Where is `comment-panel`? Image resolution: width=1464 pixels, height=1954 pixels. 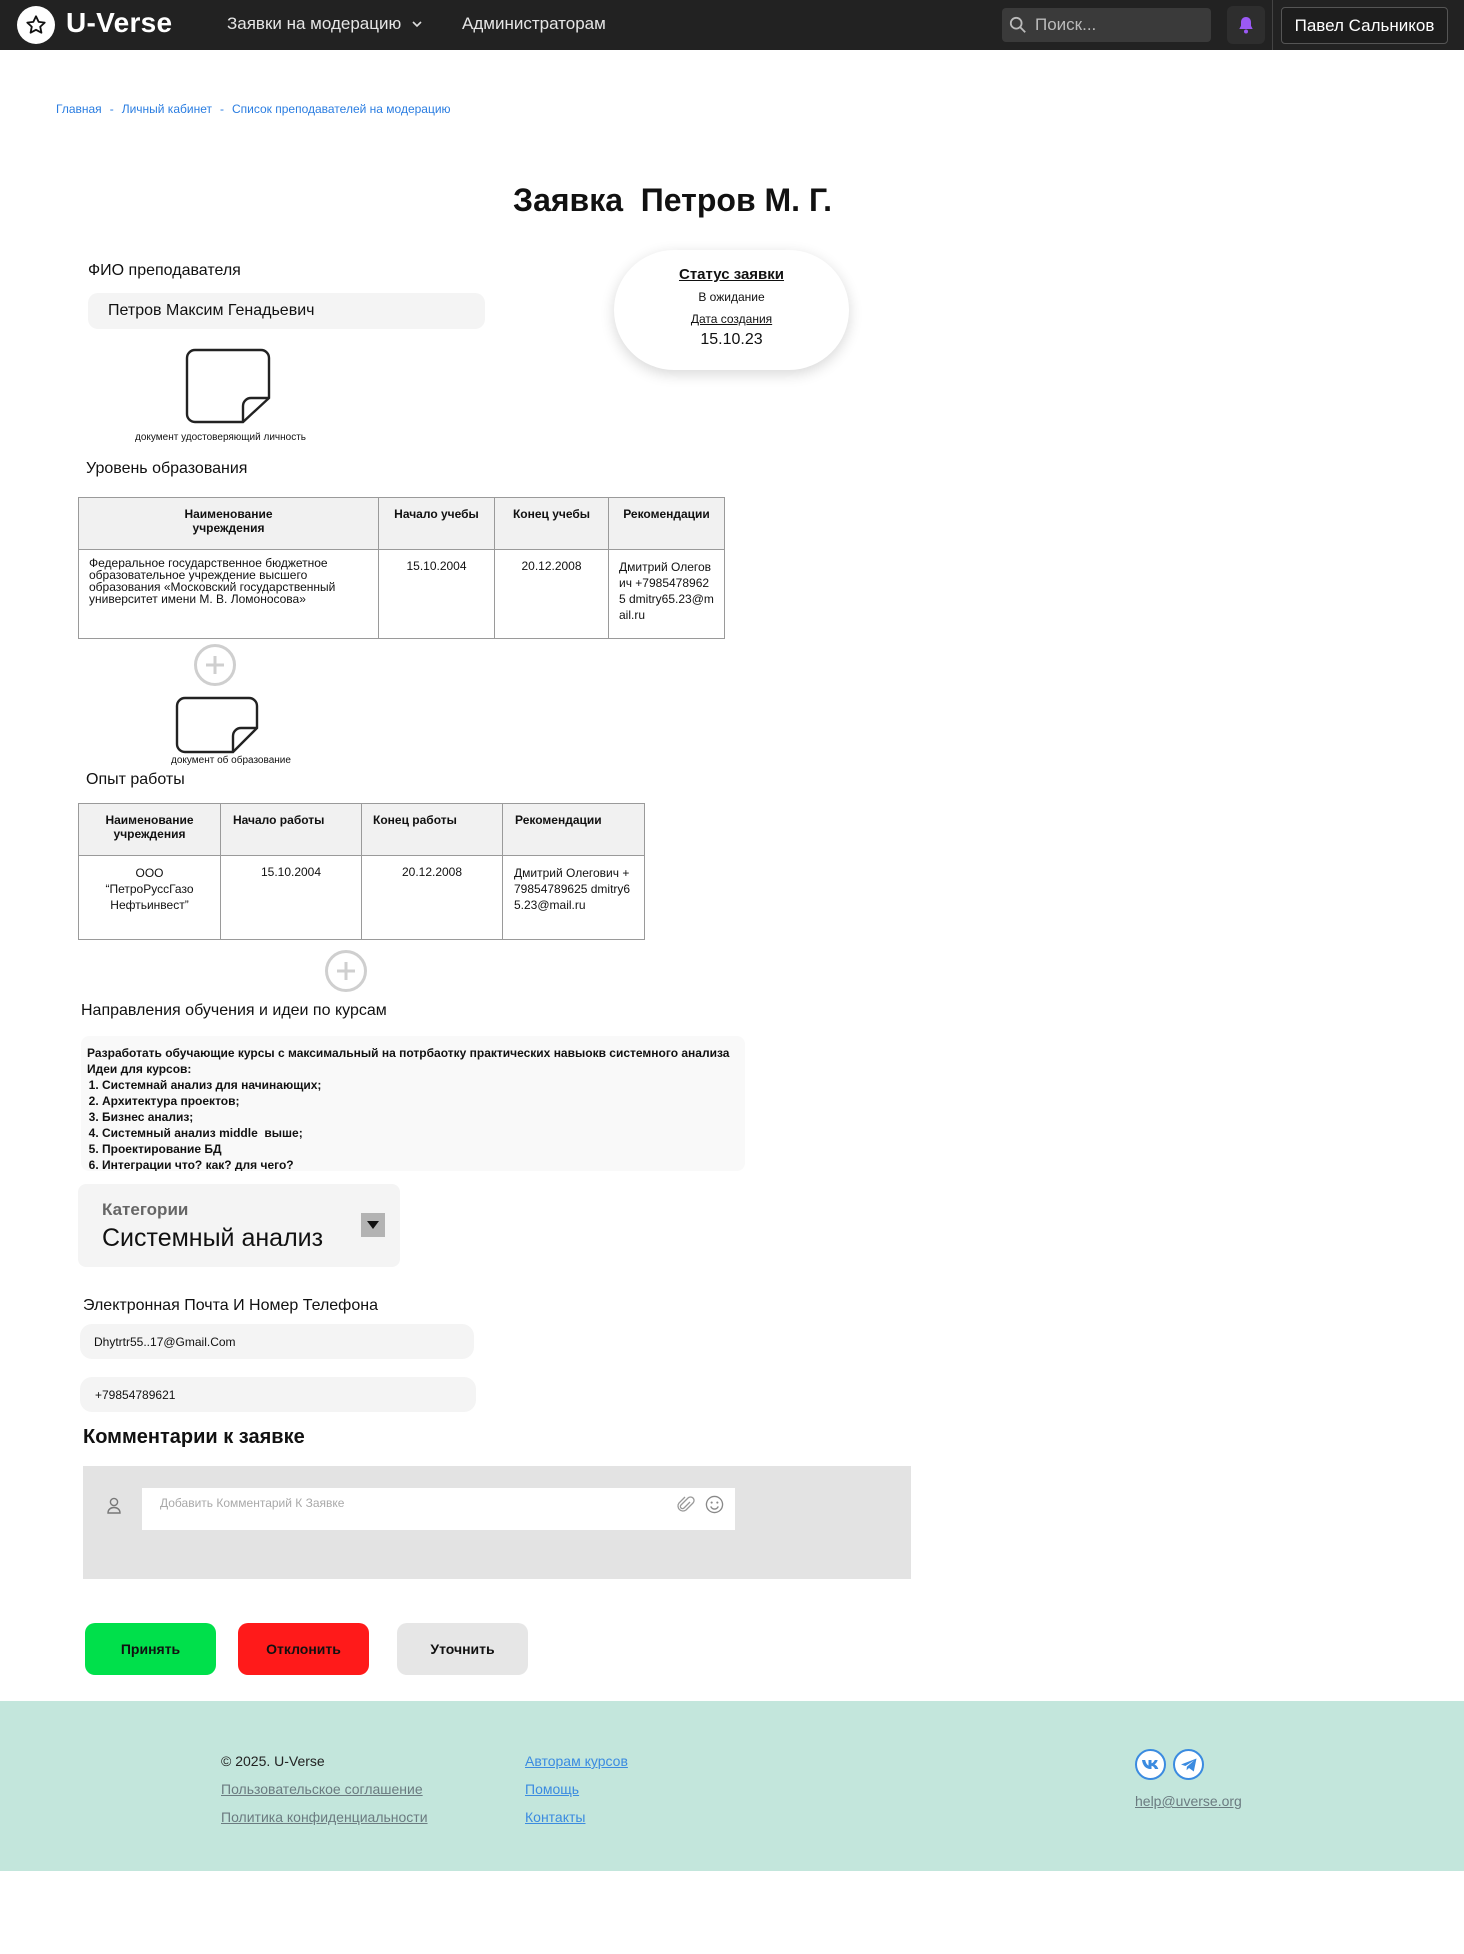 comment-panel is located at coordinates (497, 1522).